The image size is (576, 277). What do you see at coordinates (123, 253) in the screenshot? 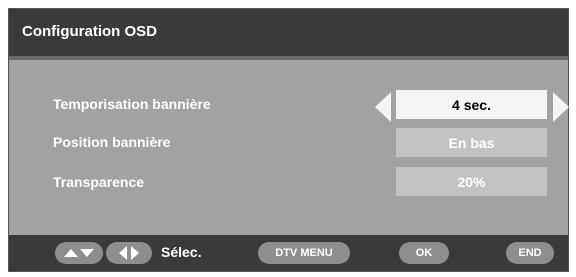
I see `left-arrow-icon` at bounding box center [123, 253].